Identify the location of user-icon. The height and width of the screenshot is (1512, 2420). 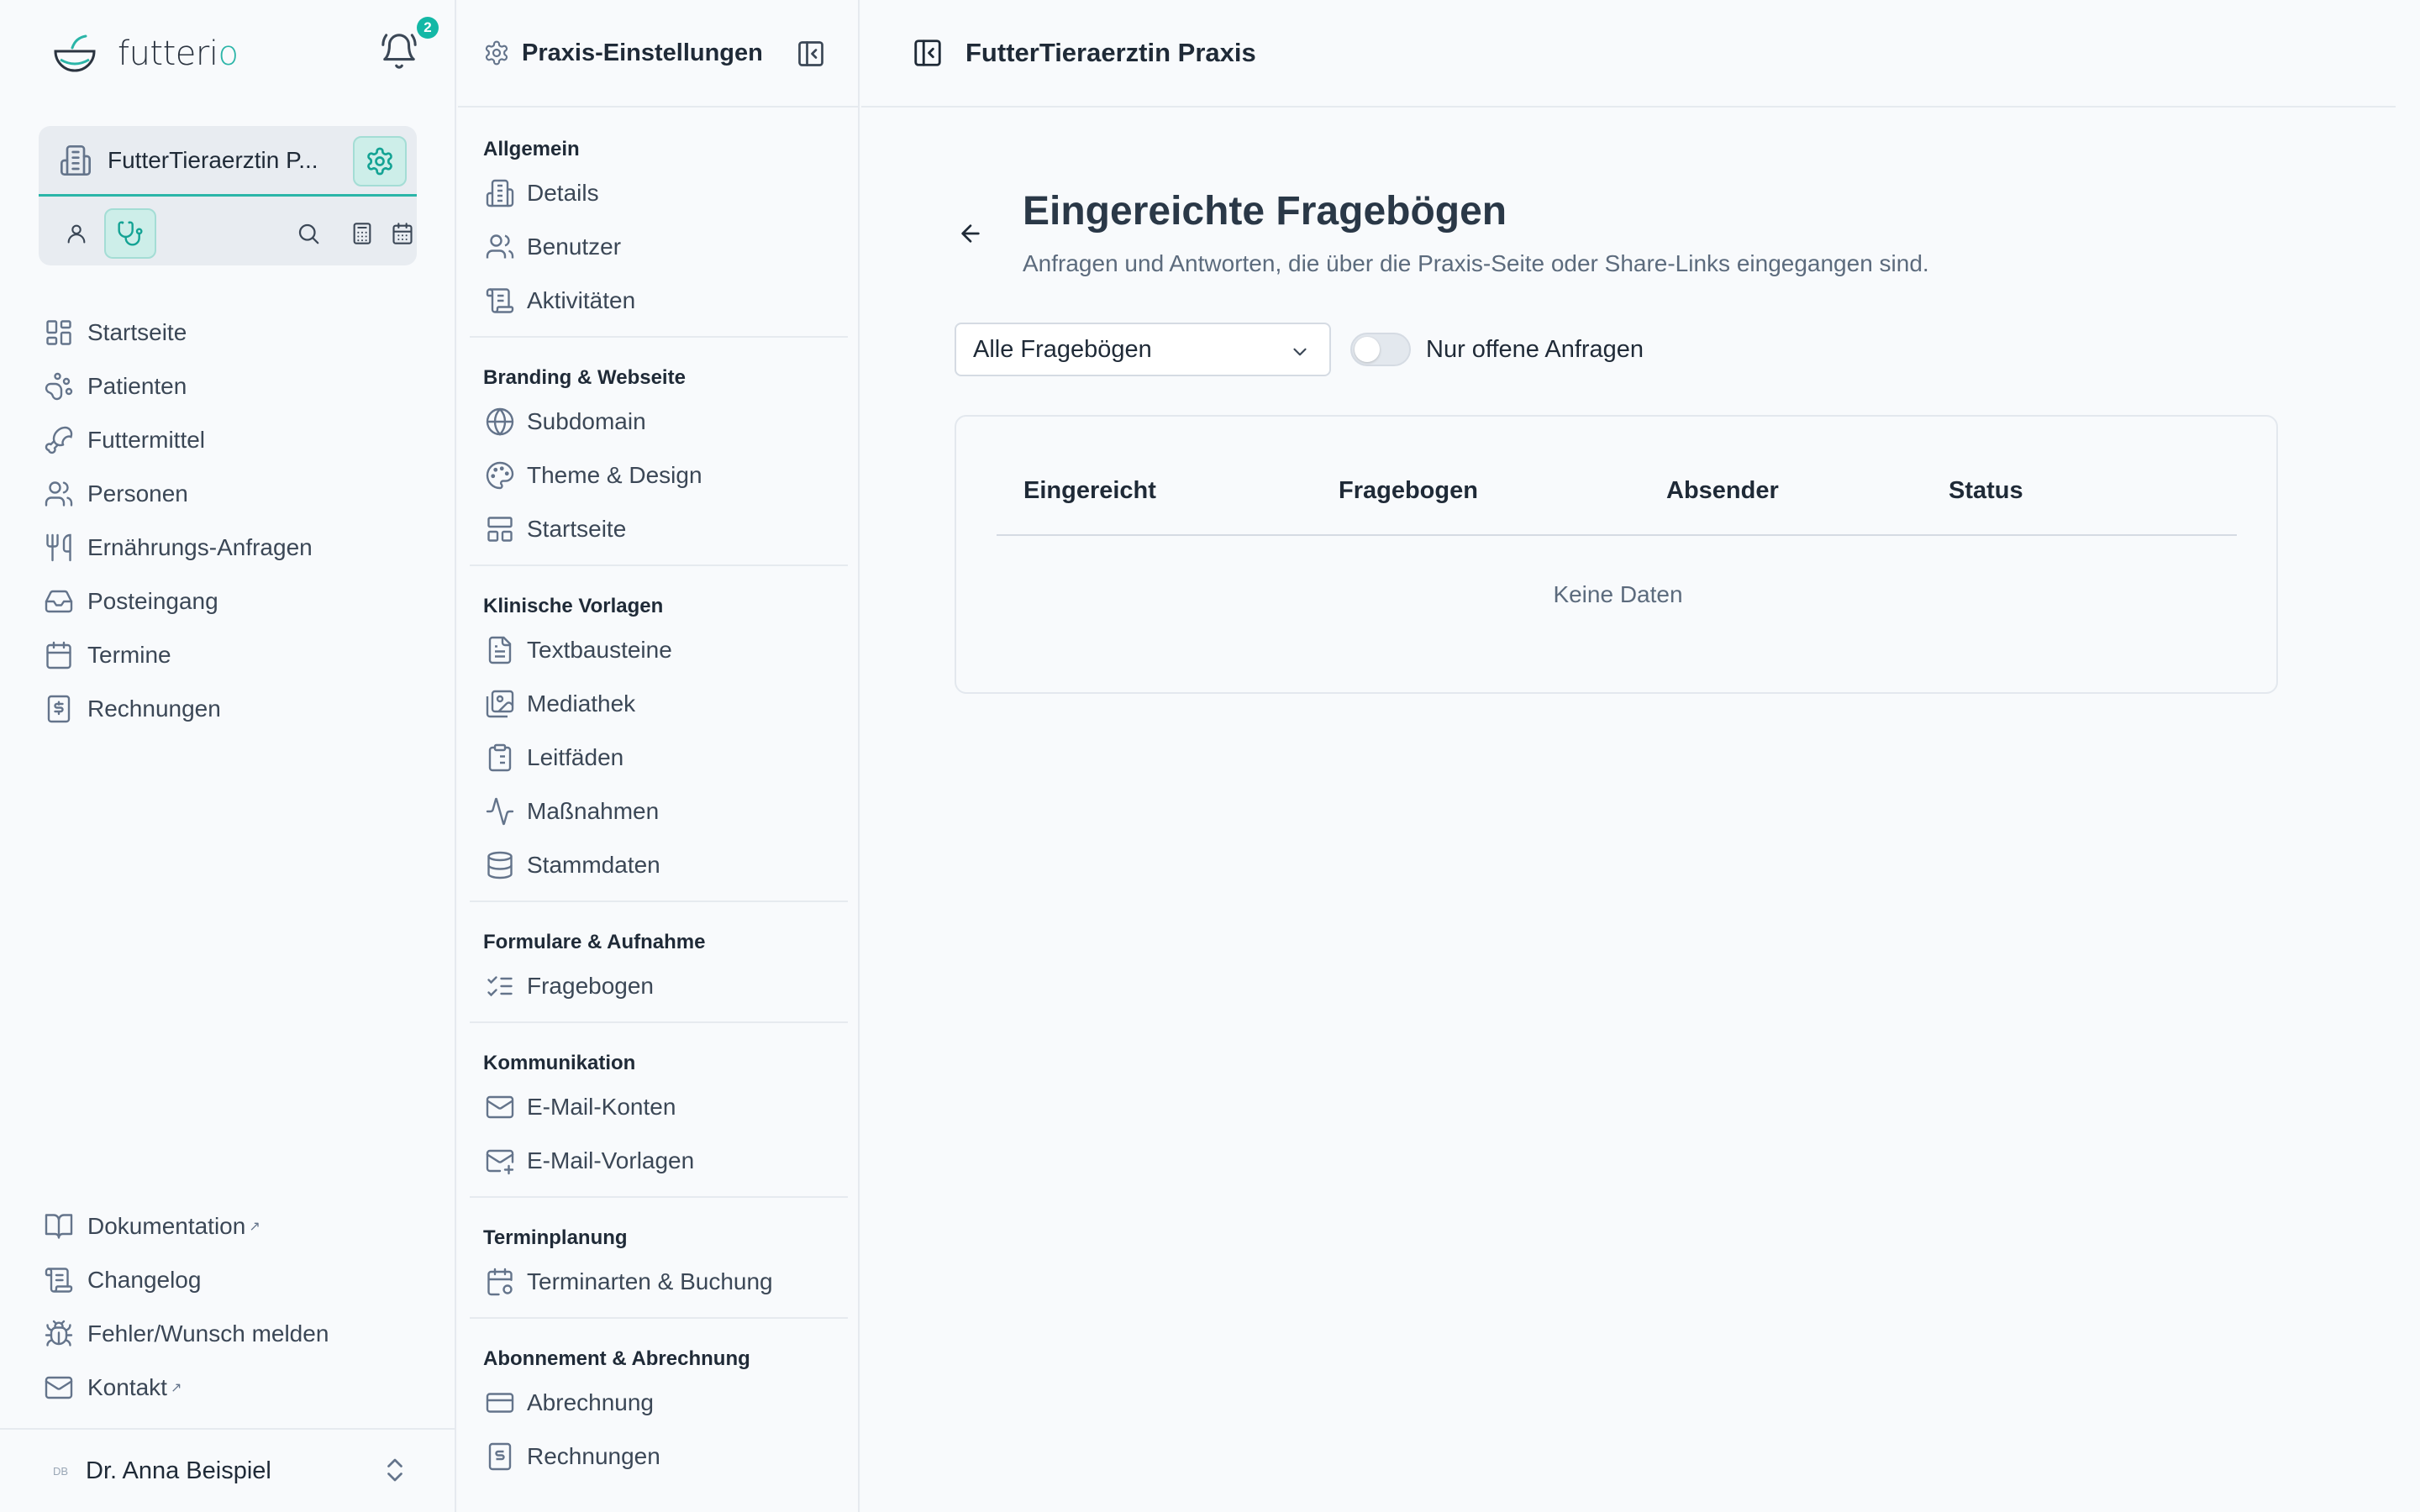
(77, 234).